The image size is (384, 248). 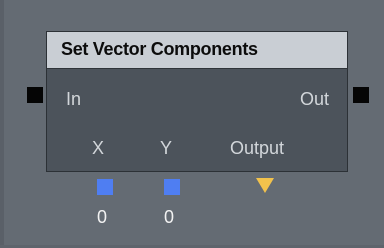 What do you see at coordinates (197, 50) in the screenshot?
I see `node-title: Set Vector Components` at bounding box center [197, 50].